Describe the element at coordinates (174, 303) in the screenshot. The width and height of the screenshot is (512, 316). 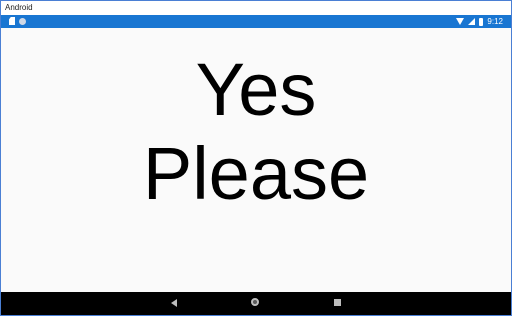
I see `back-button-icon` at that location.